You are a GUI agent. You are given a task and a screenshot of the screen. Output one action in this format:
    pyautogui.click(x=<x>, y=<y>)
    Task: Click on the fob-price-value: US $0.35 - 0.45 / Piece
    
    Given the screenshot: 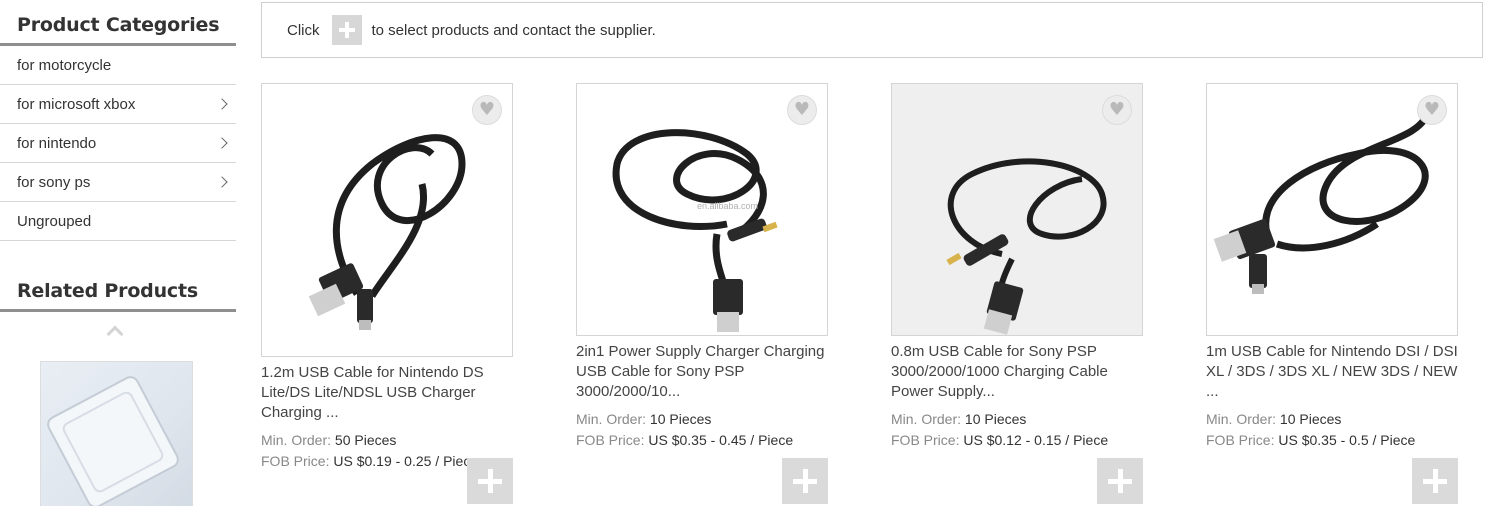 What is the action you would take?
    pyautogui.click(x=721, y=440)
    